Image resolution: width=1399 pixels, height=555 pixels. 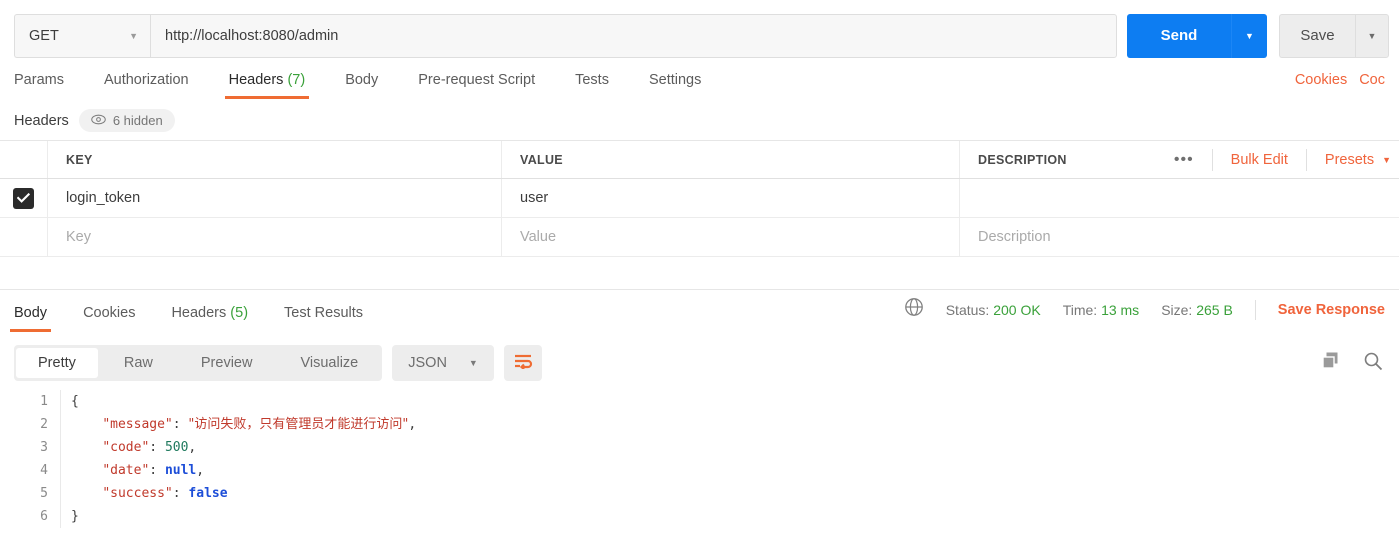 I want to click on row-value-cell: user, so click(x=731, y=198).